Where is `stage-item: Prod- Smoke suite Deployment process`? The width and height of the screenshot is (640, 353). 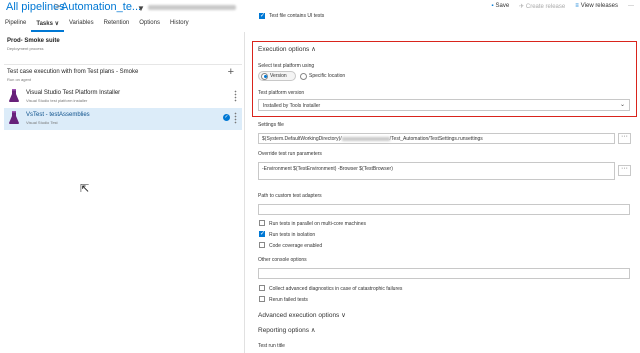
stage-item: Prod- Smoke suite Deployment process is located at coordinates (123, 43).